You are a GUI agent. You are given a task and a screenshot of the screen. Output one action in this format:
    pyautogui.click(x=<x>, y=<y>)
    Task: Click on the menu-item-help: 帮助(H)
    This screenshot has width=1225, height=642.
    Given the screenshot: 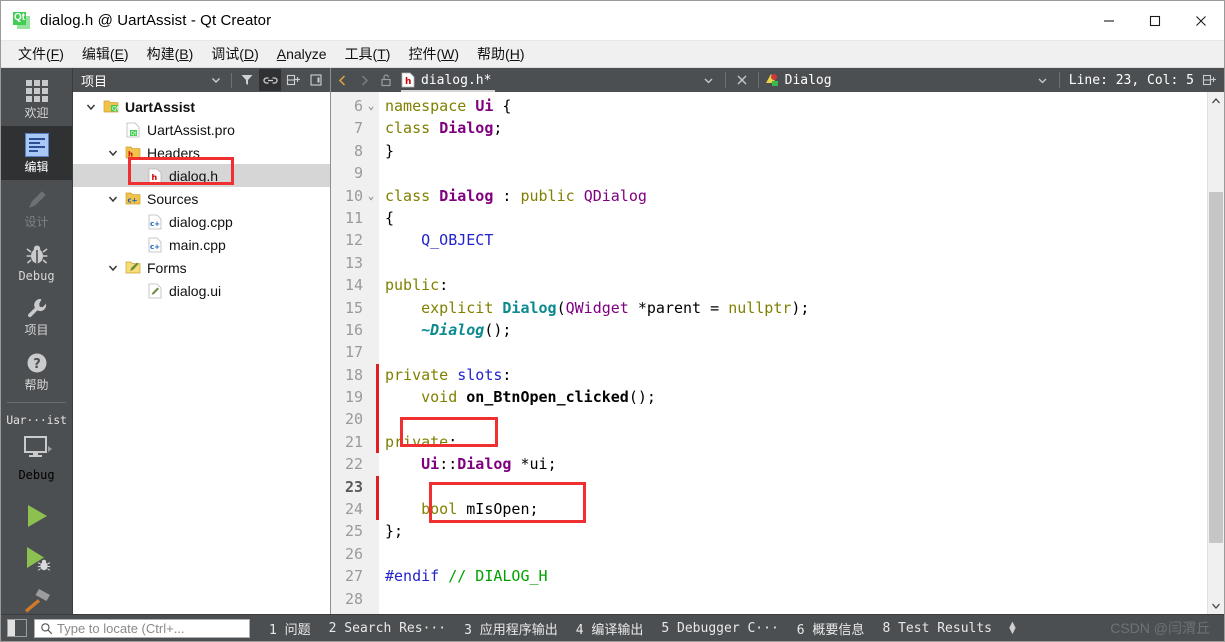 What is the action you would take?
    pyautogui.click(x=500, y=54)
    